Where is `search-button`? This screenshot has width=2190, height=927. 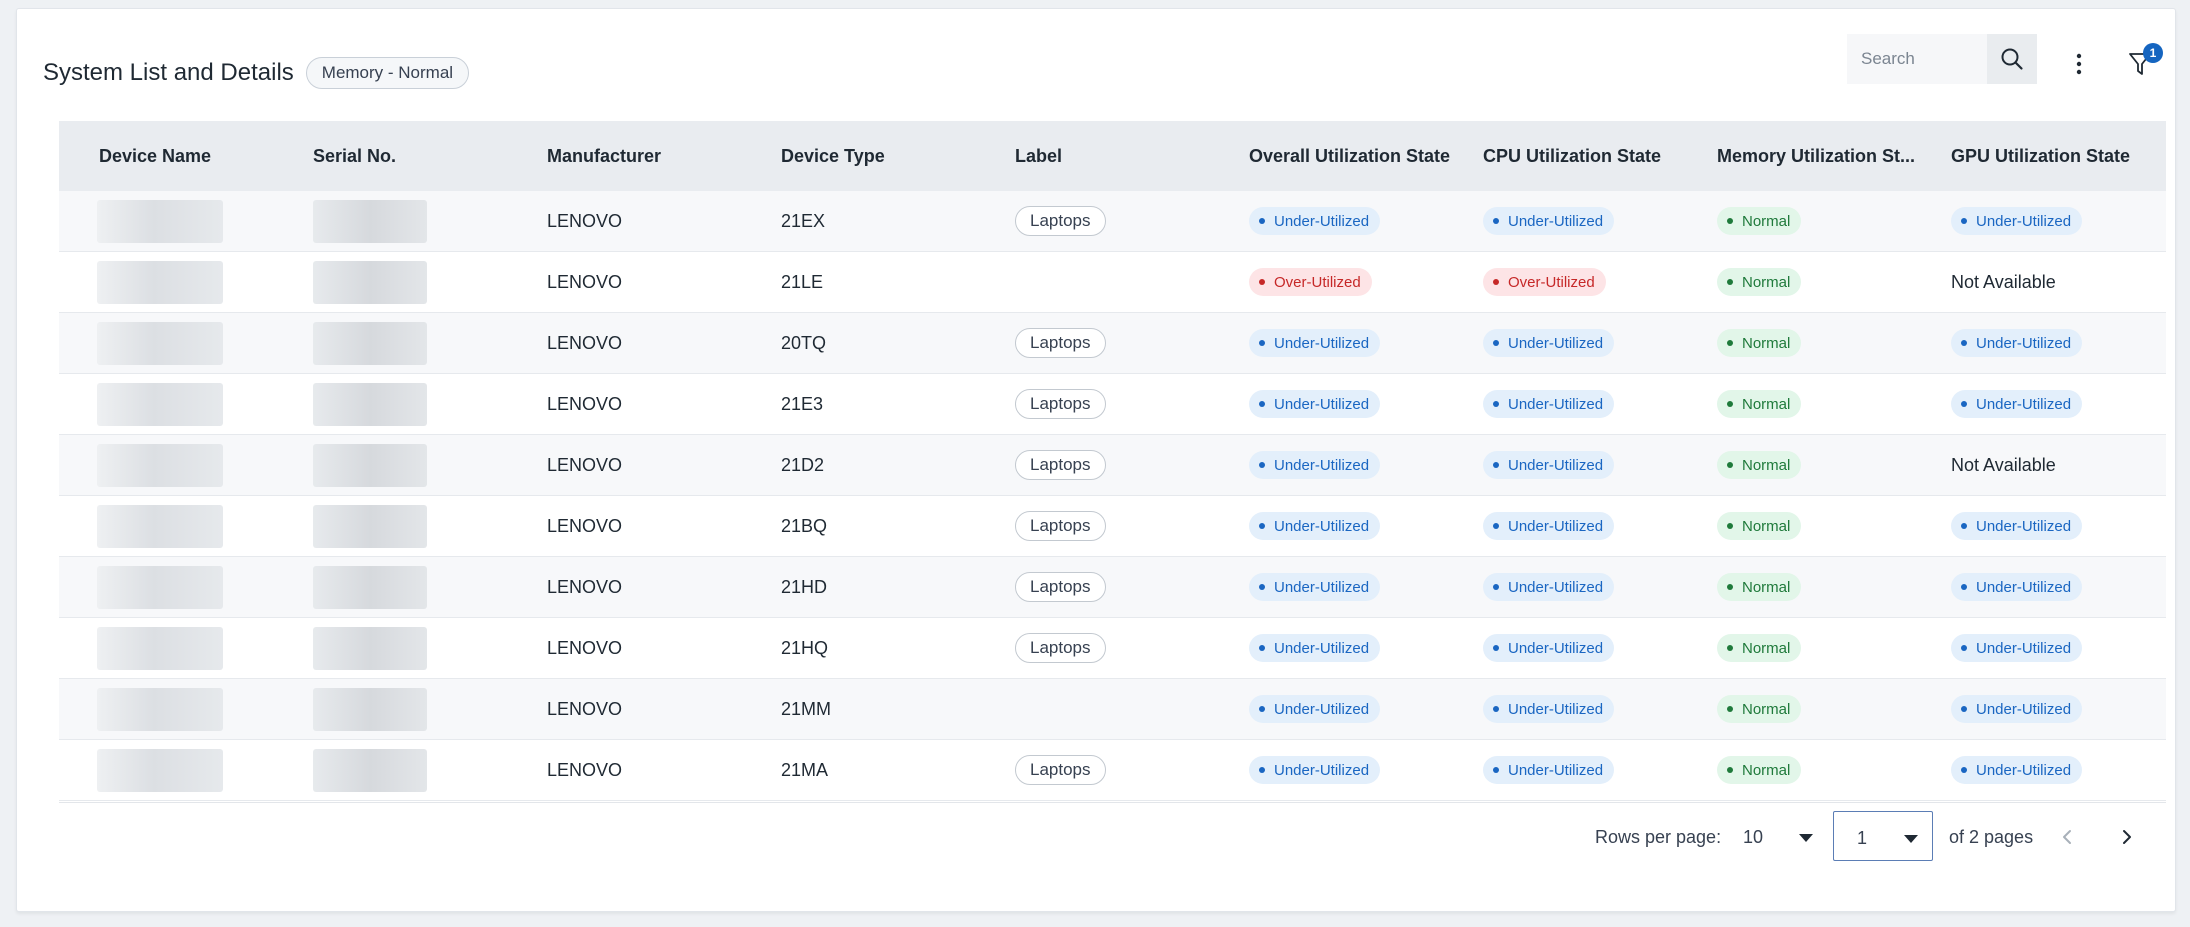 search-button is located at coordinates (2012, 59).